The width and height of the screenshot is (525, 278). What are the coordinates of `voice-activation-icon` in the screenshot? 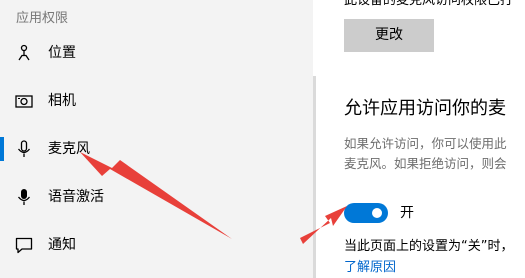 It's located at (24, 197).